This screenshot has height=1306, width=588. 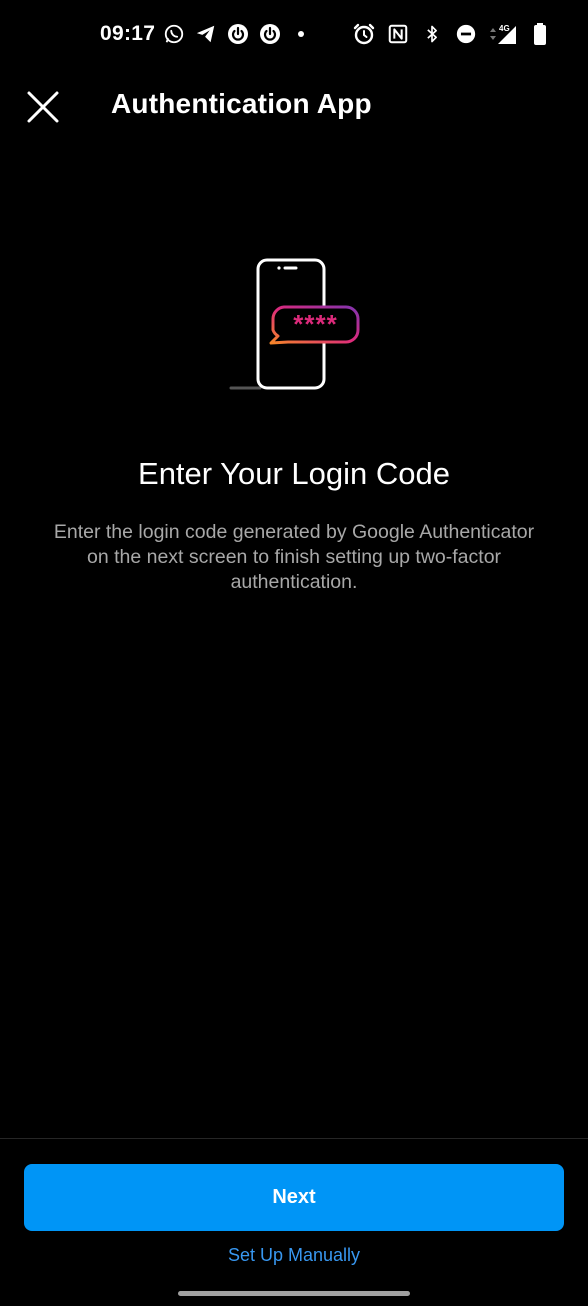 I want to click on status-icons-left, so click(x=233, y=34).